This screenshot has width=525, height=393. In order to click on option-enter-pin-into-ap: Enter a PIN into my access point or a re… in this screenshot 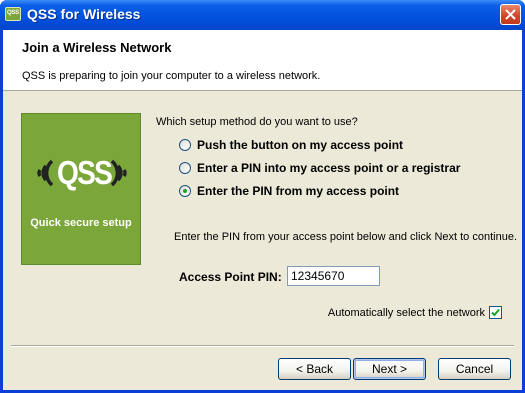, I will do `click(319, 168)`.